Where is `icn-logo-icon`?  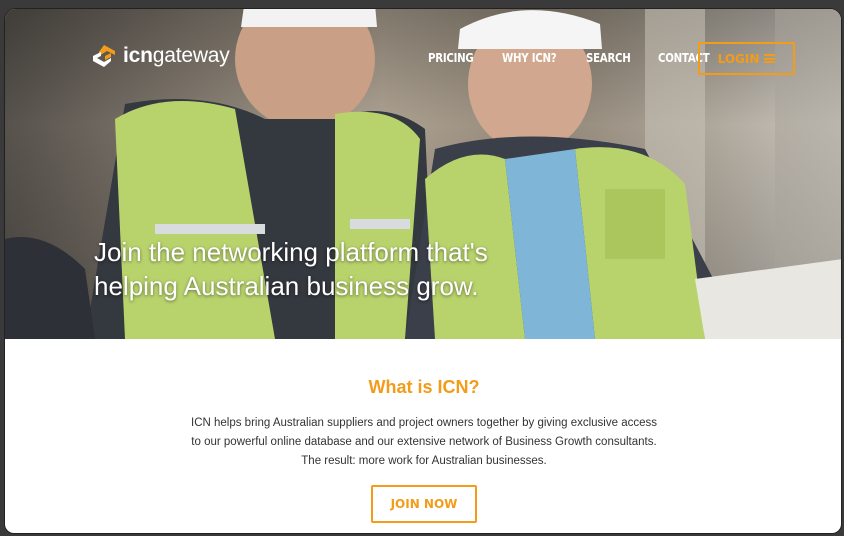
icn-logo-icon is located at coordinates (104, 56).